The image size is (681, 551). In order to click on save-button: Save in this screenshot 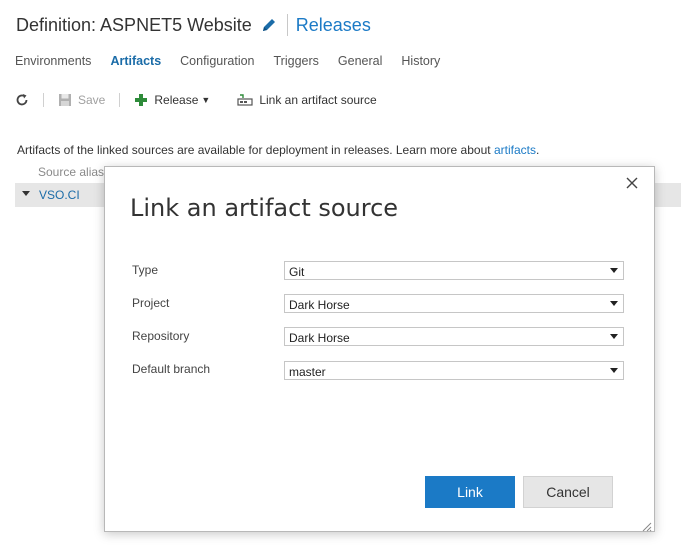, I will do `click(81, 100)`.